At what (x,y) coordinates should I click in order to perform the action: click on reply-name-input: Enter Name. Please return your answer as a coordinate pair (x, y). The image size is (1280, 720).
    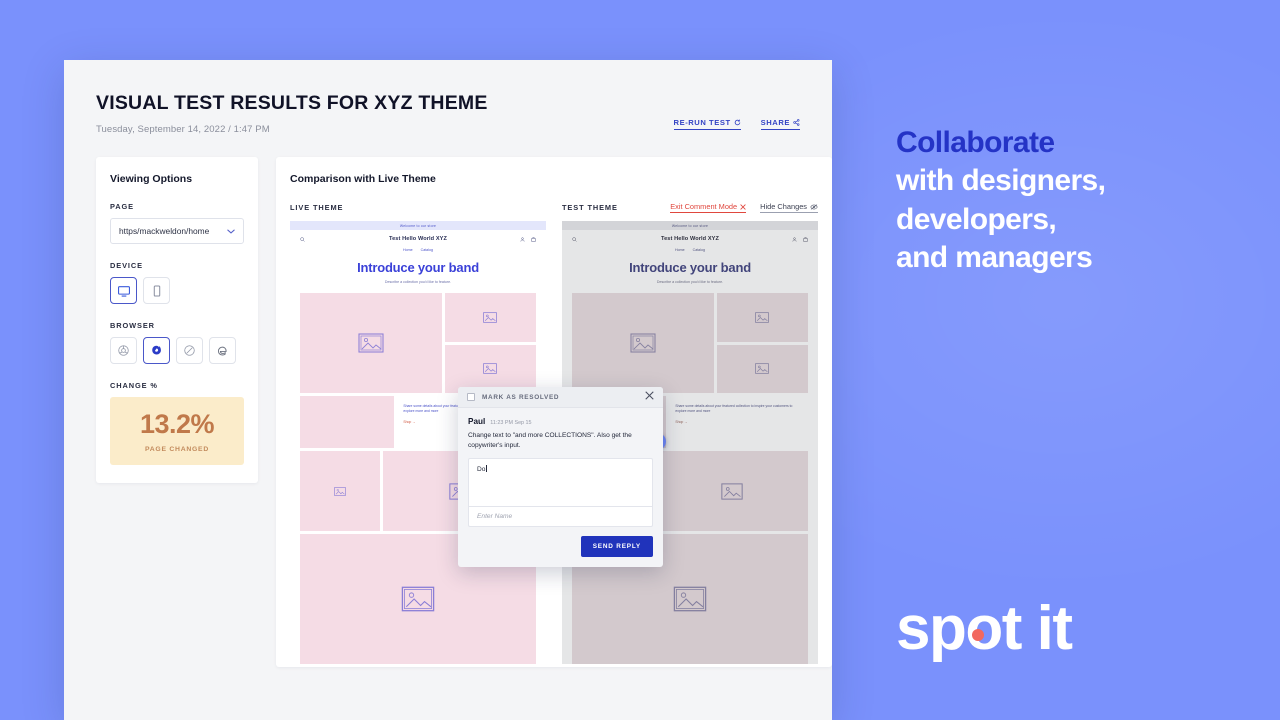
    Looking at the image, I should click on (560, 516).